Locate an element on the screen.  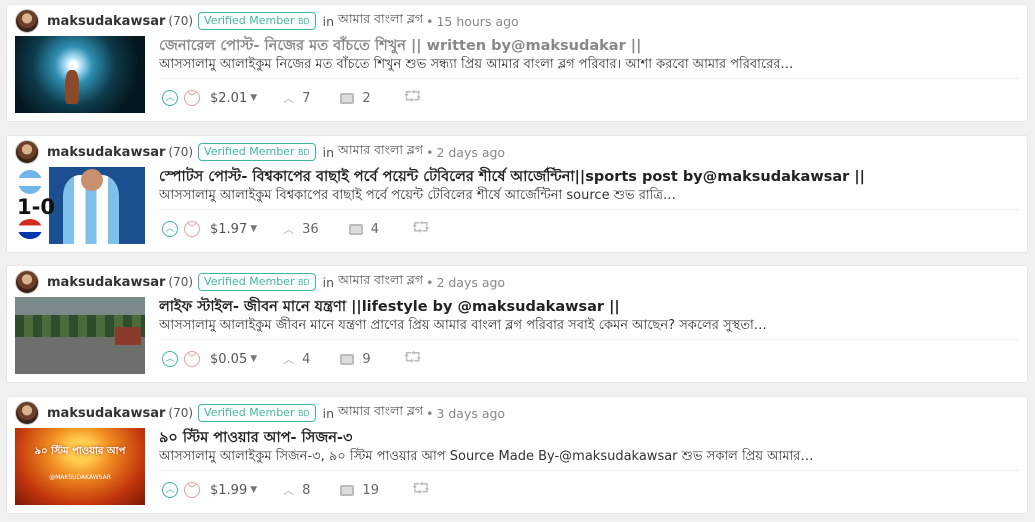
post-actions: ︿ ﹀ $1.97 ▼ ︿ 36 4 ⮔ is located at coordinates (296, 229).